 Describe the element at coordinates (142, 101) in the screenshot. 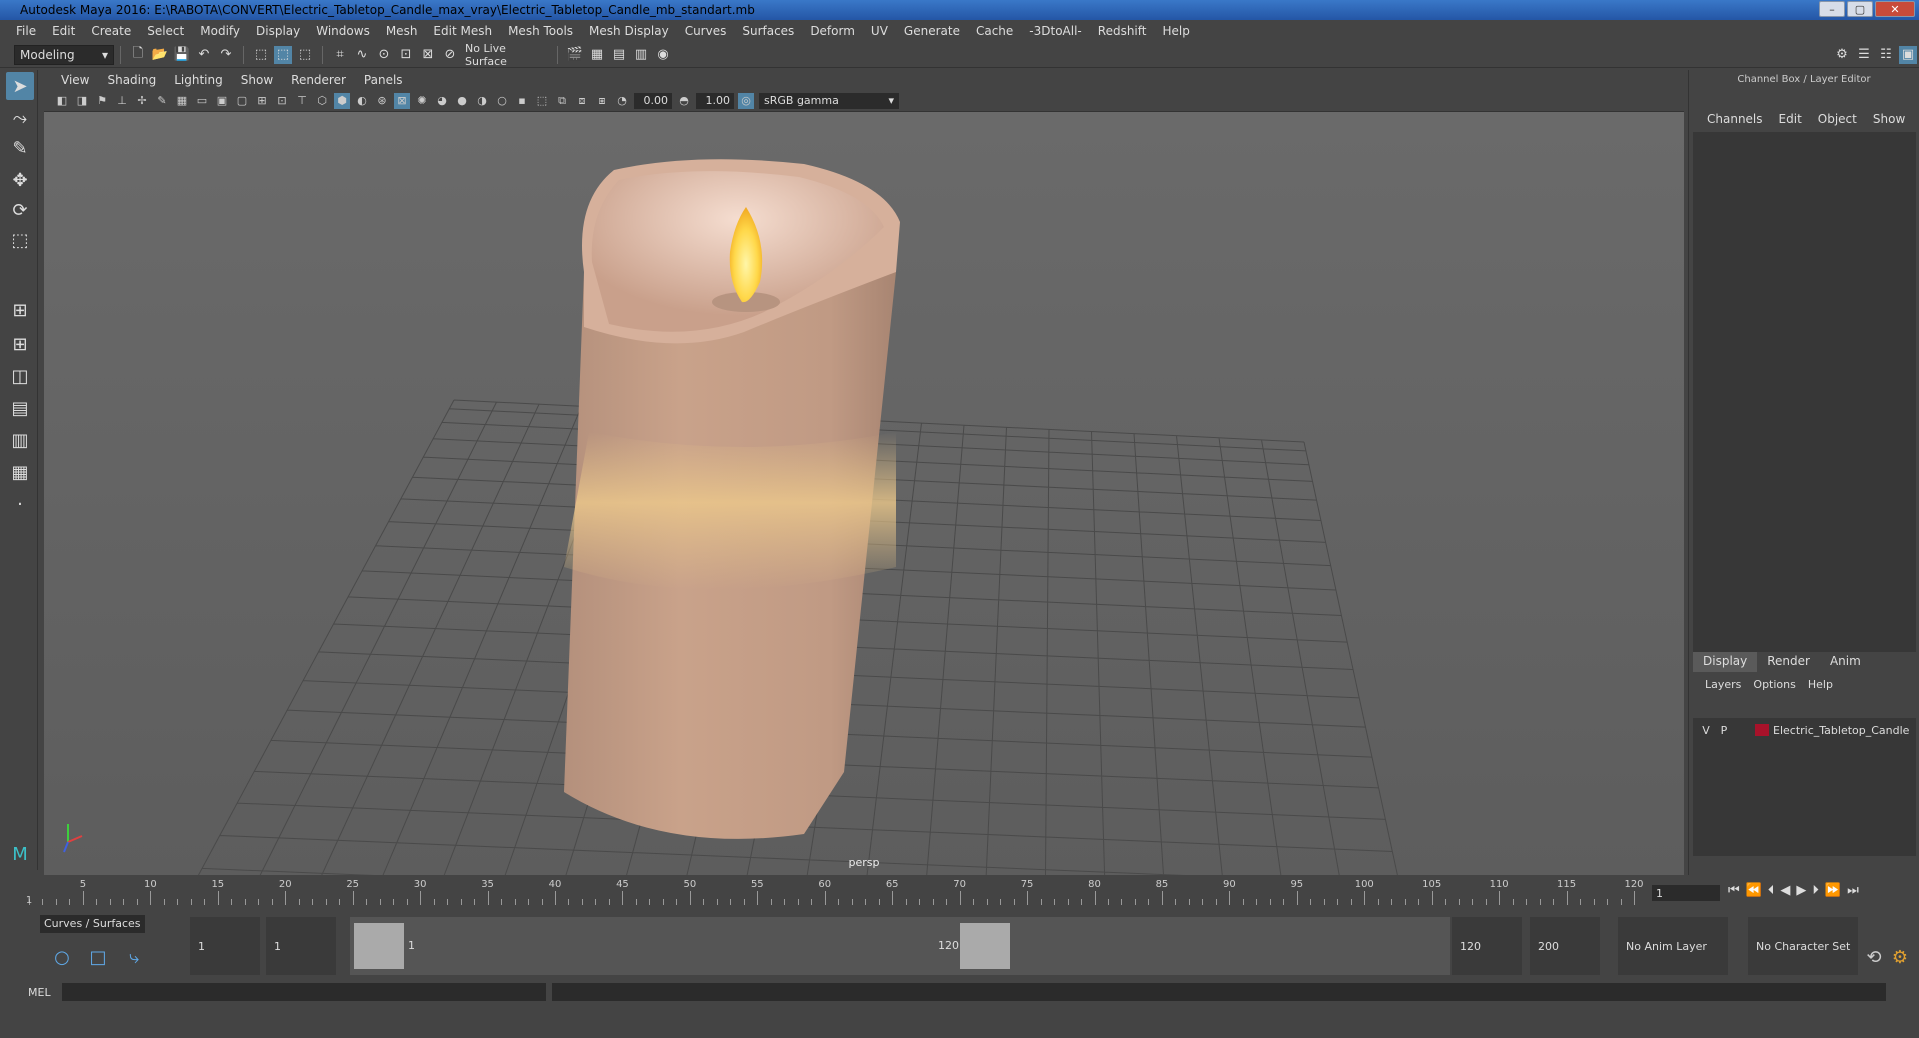

I see `2d-pan-icon: ✢` at that location.